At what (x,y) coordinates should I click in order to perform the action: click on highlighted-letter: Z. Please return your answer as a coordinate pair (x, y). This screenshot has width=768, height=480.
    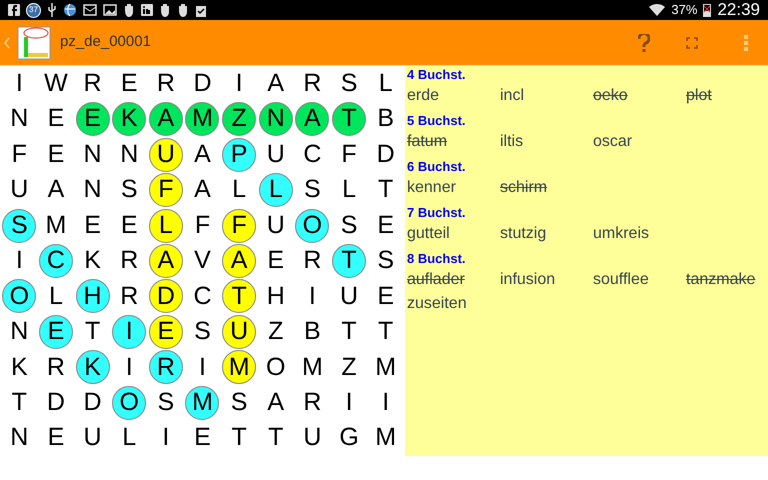
    Looking at the image, I should click on (239, 119).